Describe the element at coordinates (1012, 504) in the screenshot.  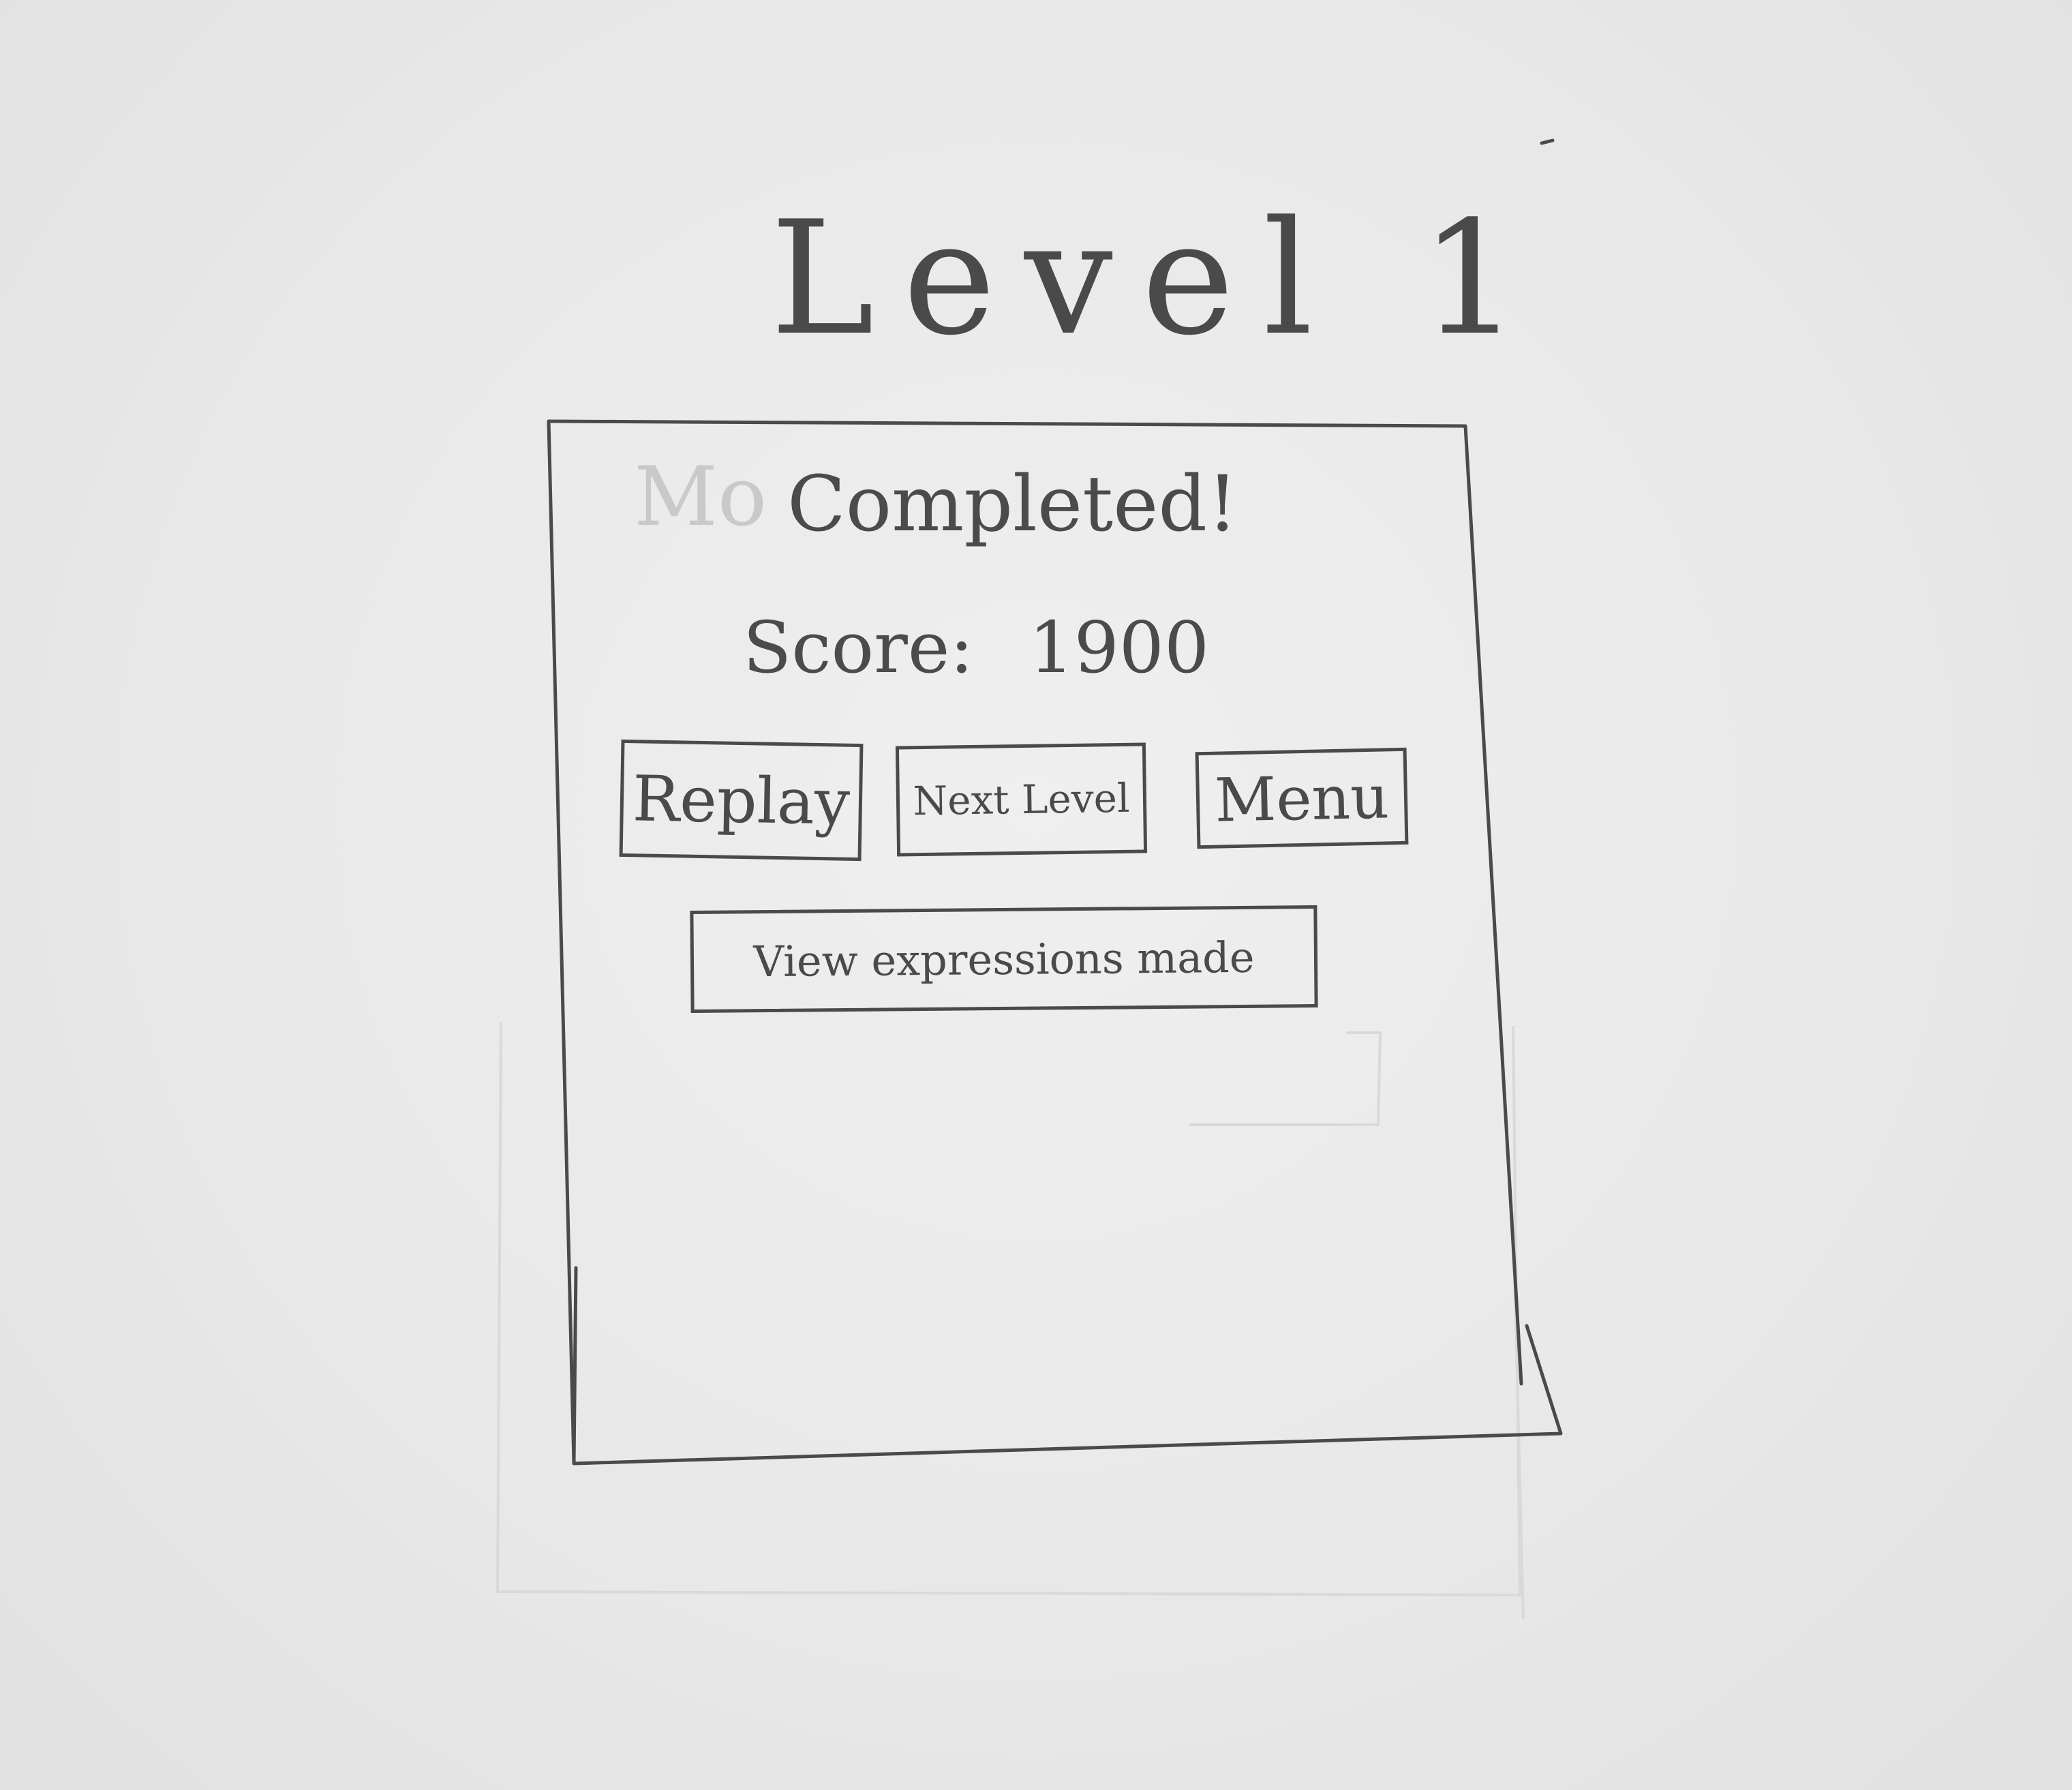
I see `completed-heading: Completed!` at that location.